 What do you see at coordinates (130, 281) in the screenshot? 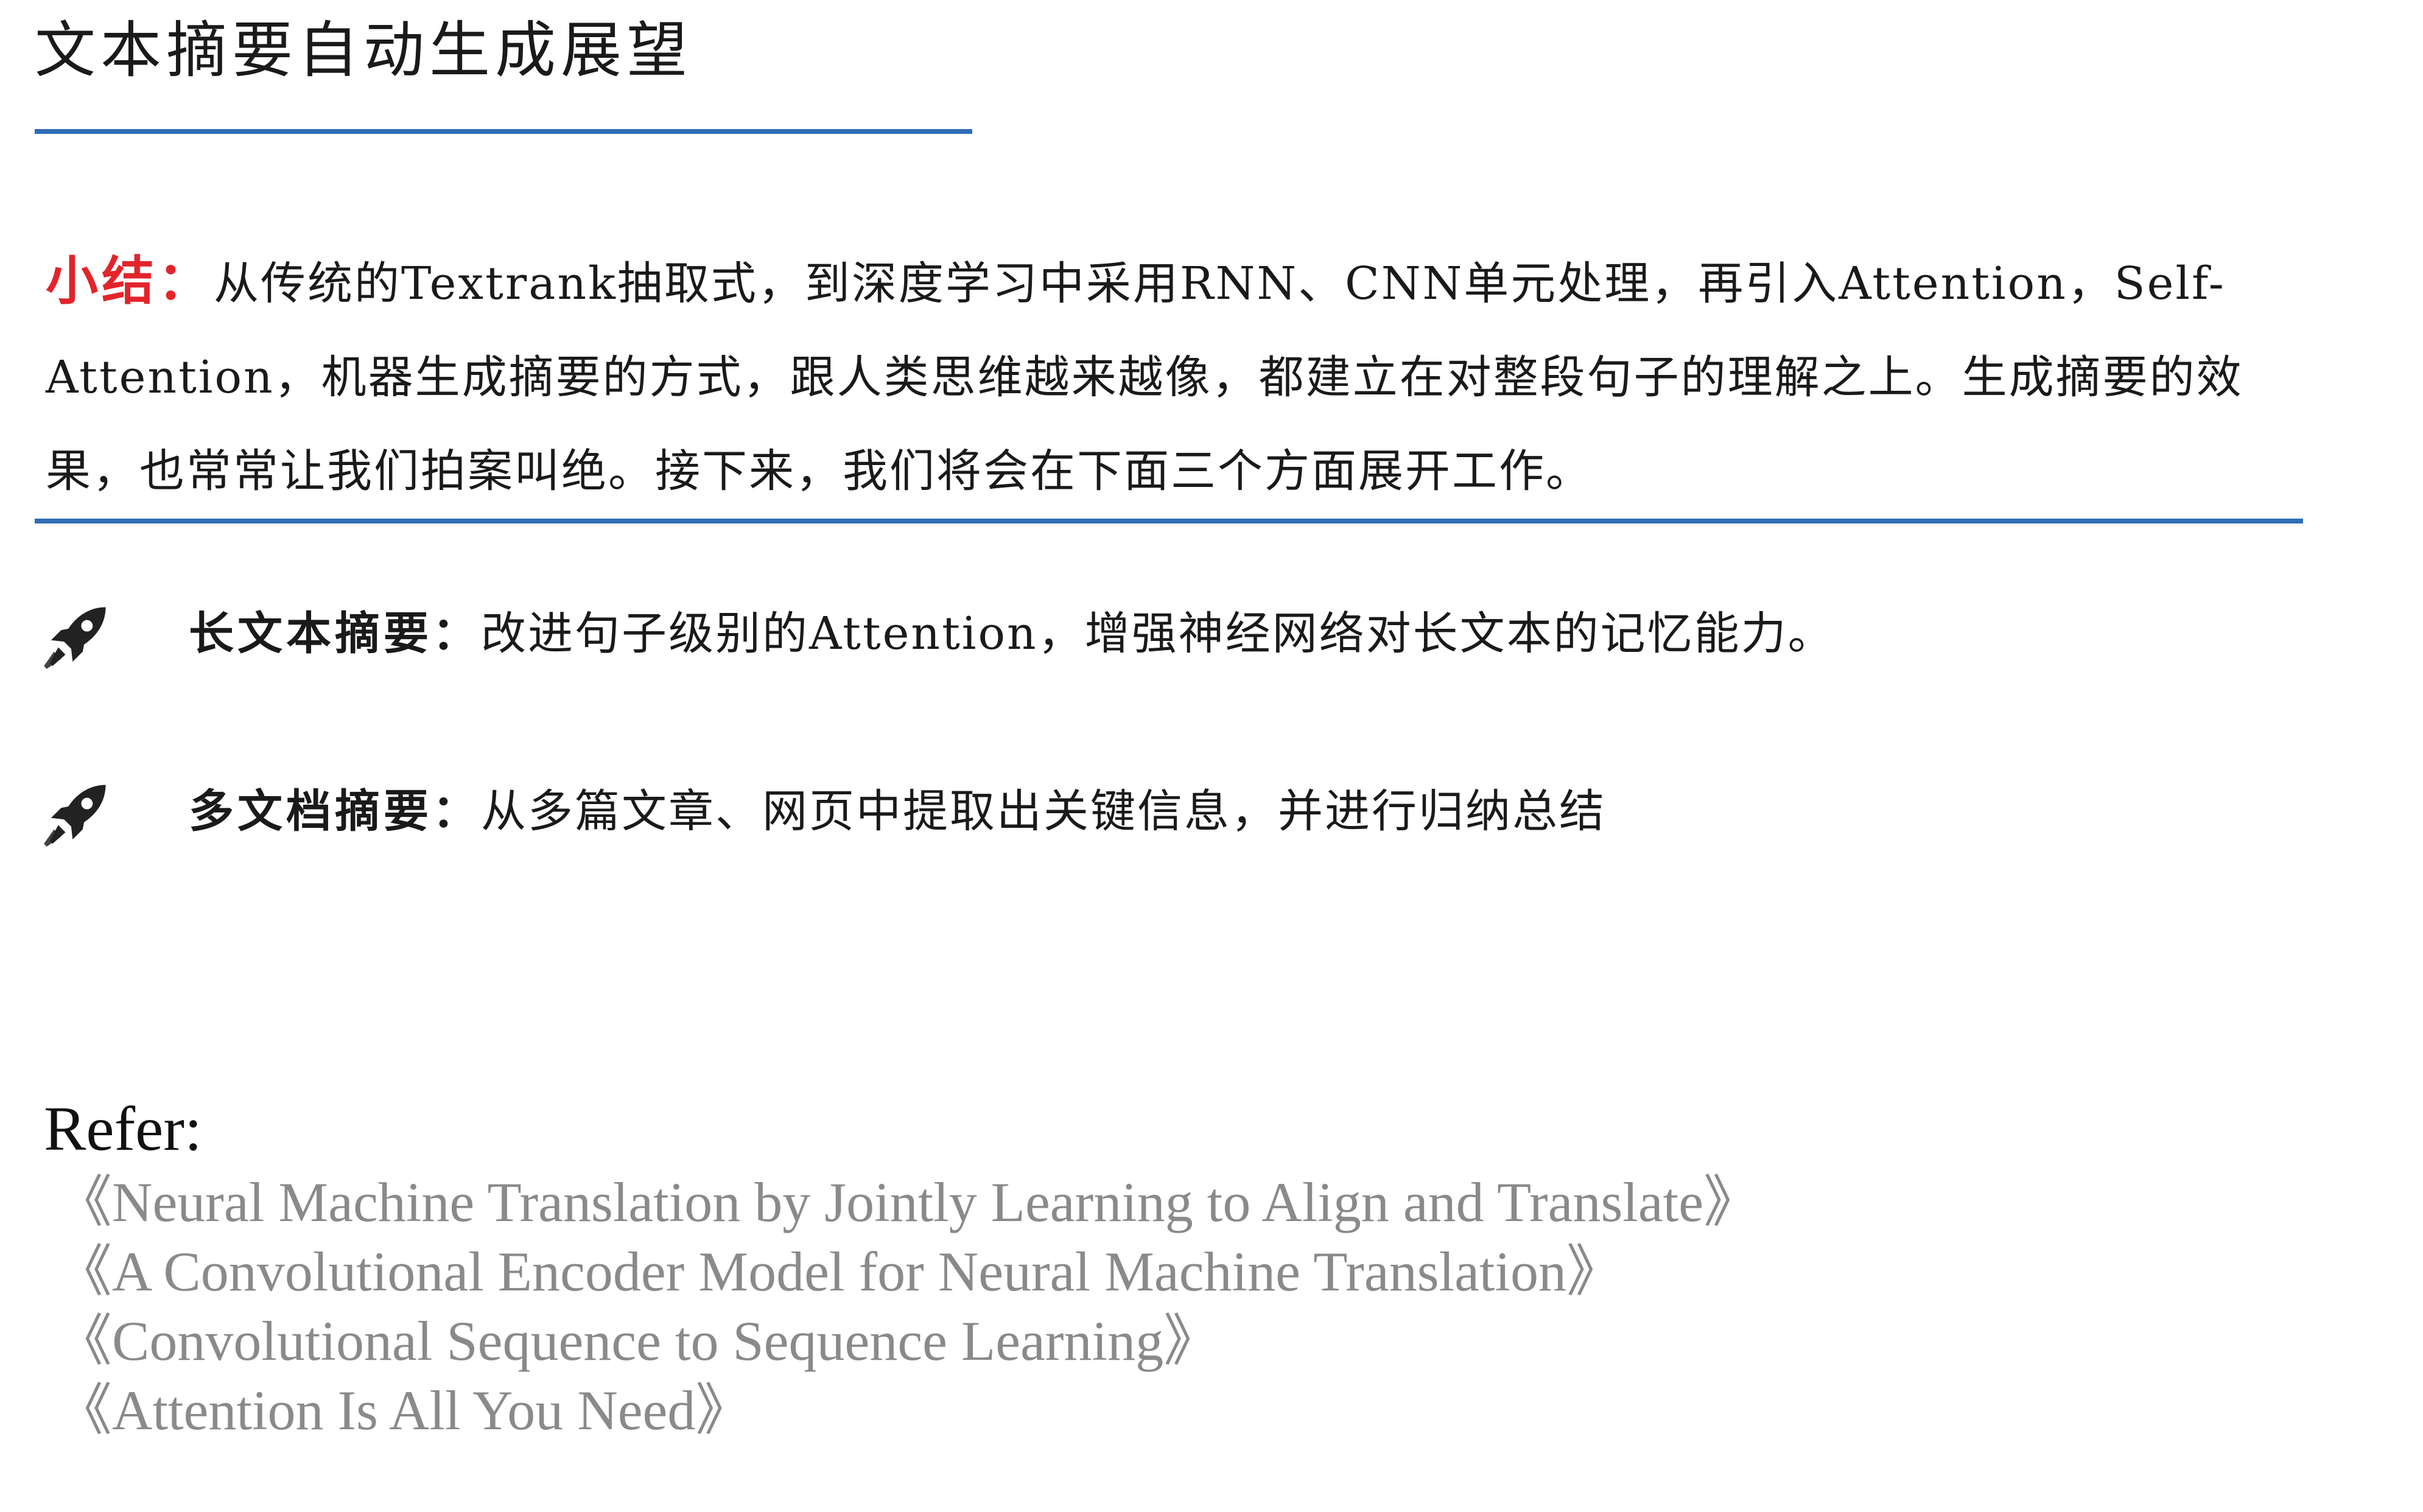
I see `summary-label: 小结：` at bounding box center [130, 281].